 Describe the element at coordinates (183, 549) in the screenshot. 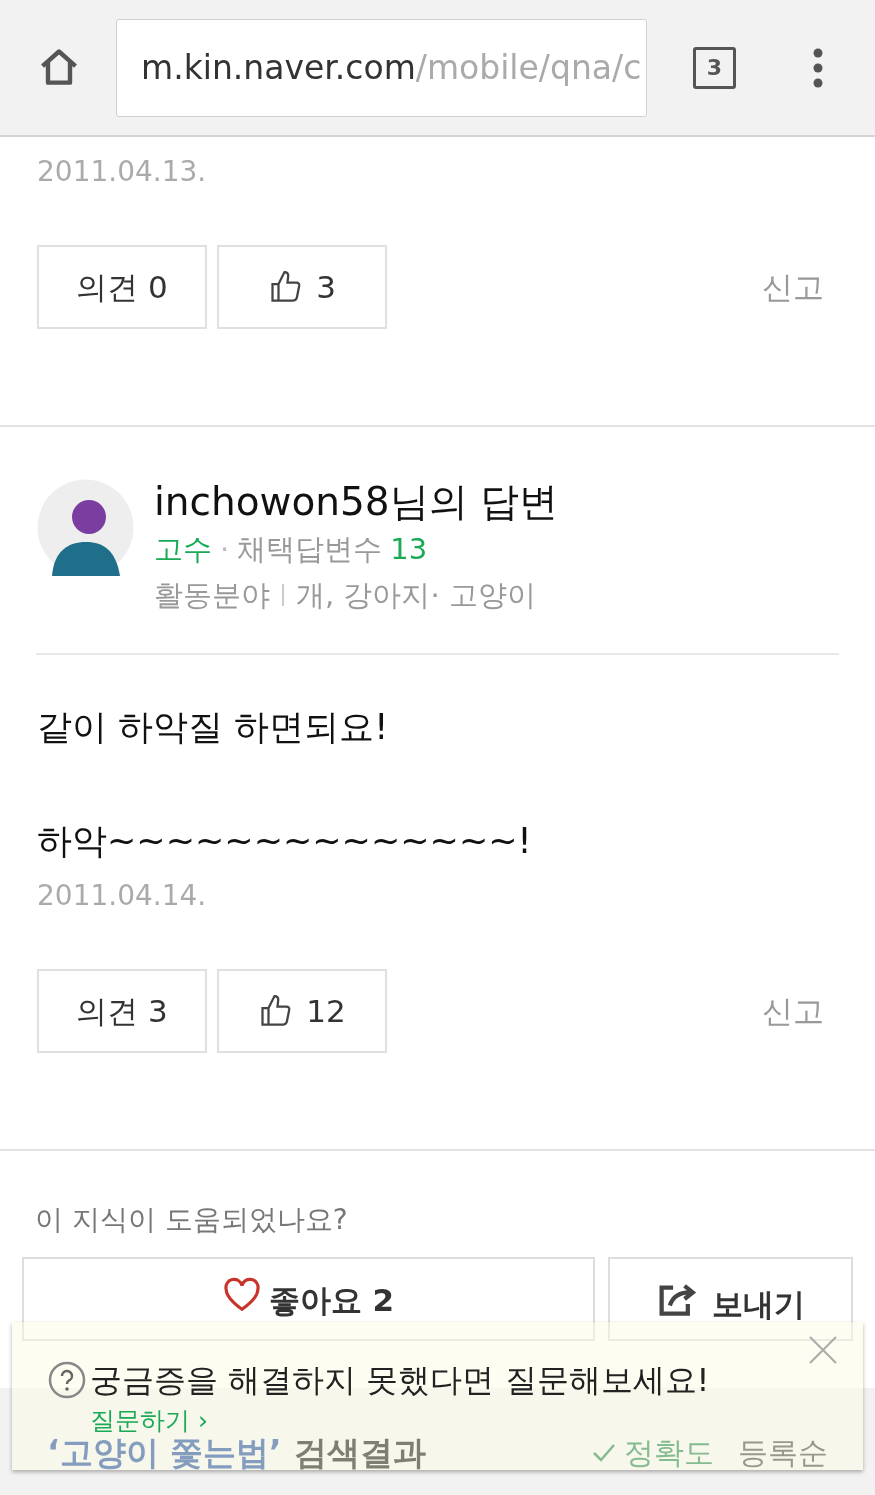

I see `rank-label: 고수` at that location.